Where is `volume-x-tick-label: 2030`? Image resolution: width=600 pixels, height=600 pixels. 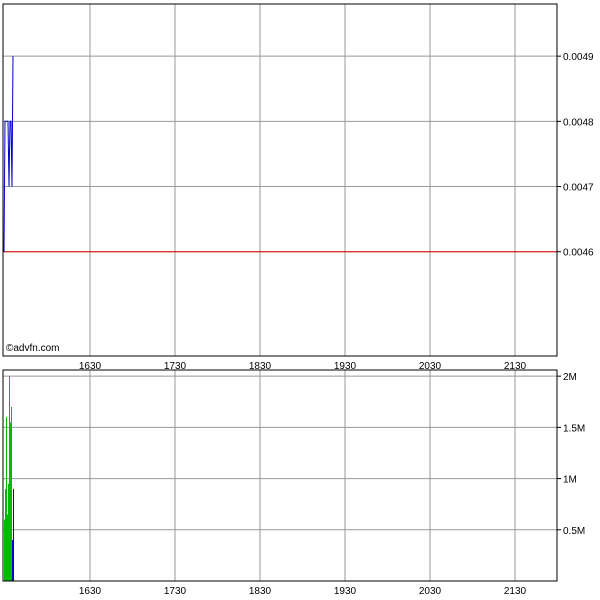 volume-x-tick-label: 2030 is located at coordinates (430, 591).